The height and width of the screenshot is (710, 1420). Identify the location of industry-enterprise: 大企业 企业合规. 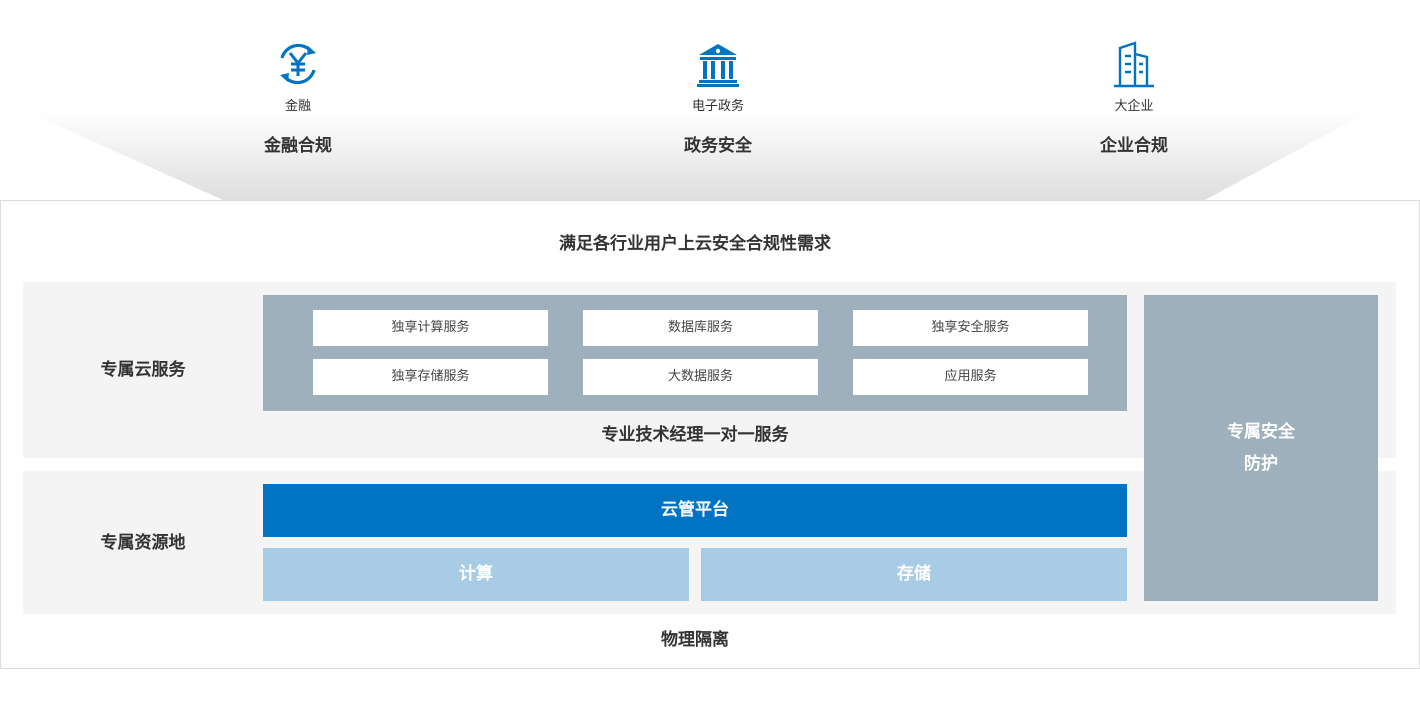
(1134, 98).